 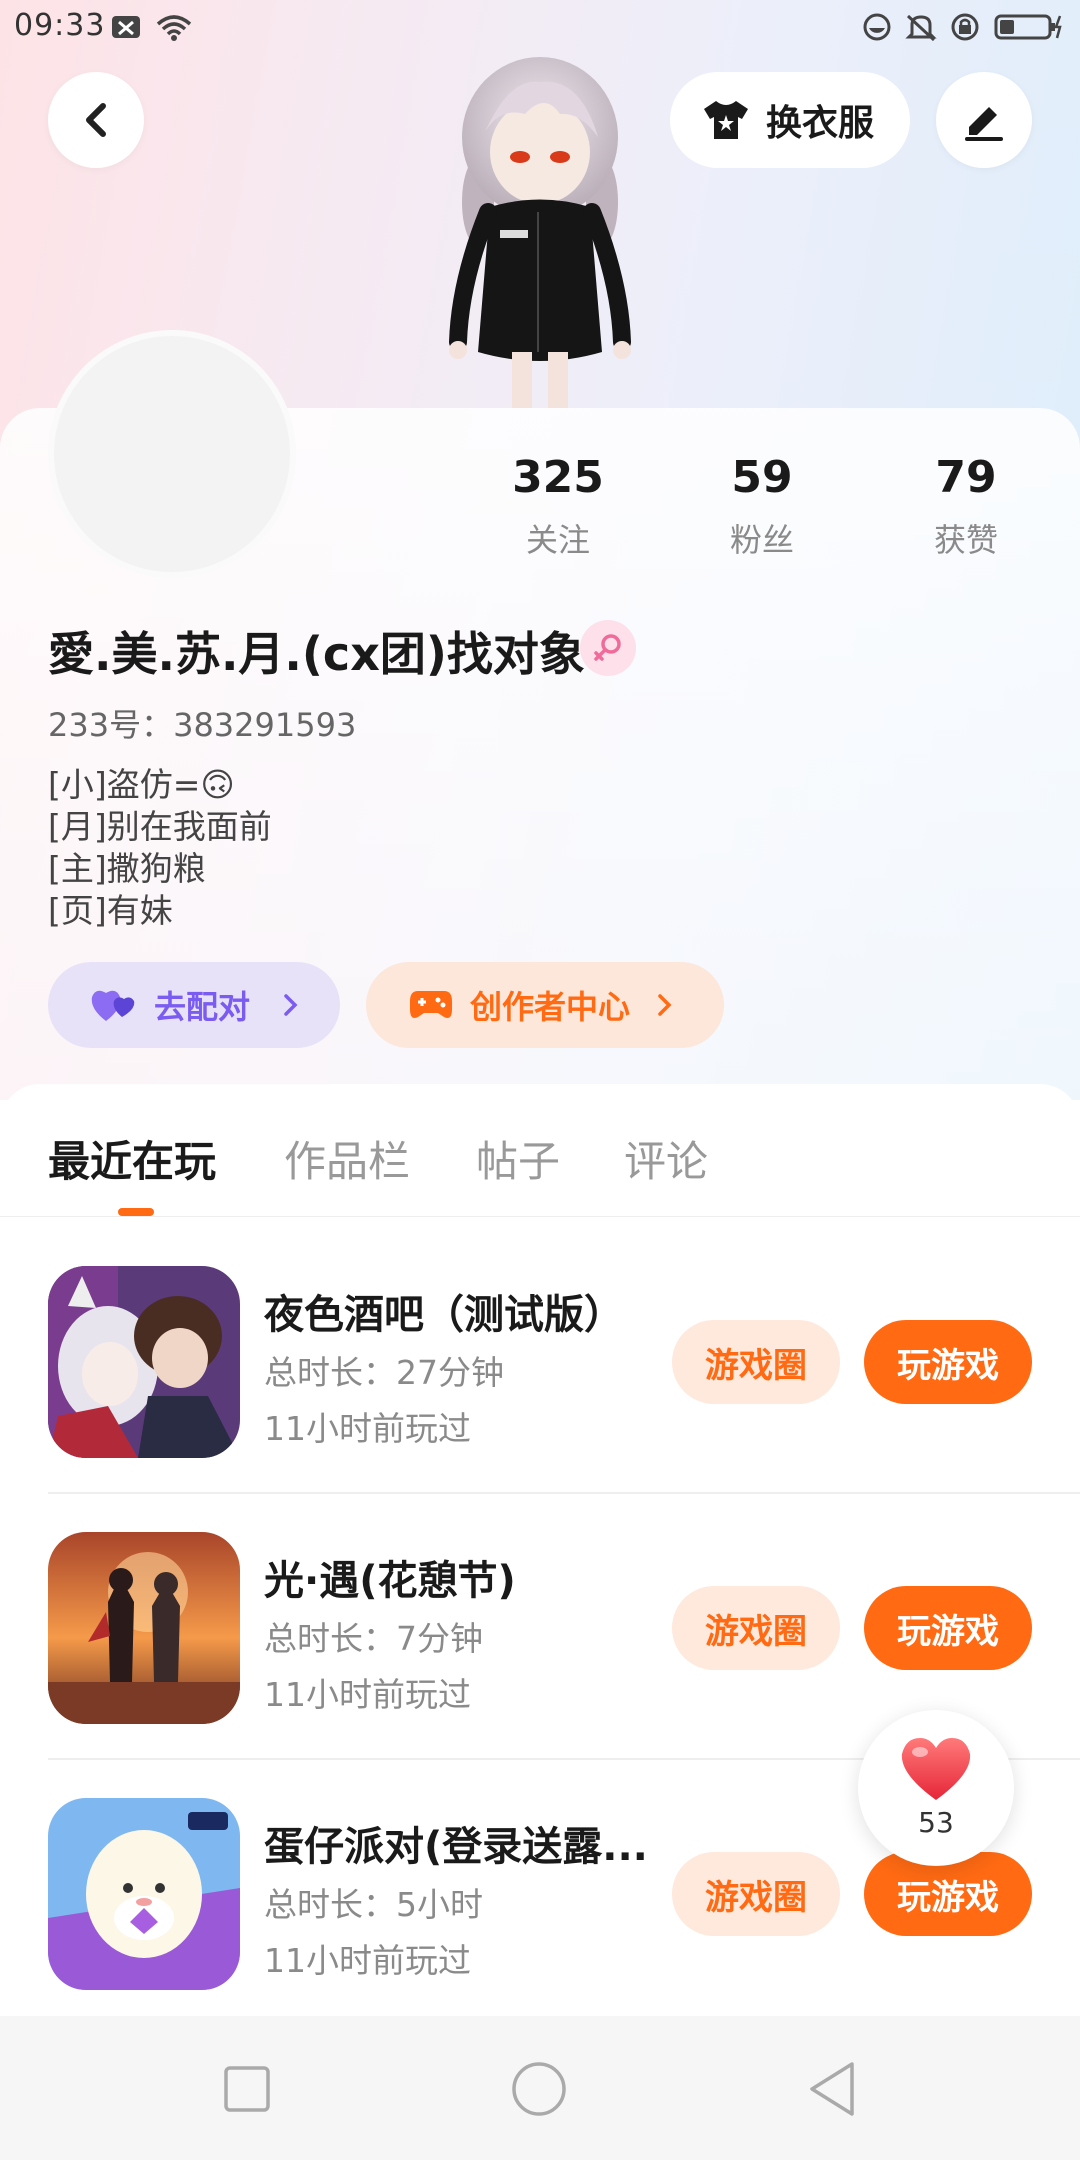 What do you see at coordinates (833, 2089) in the screenshot?
I see `back-nav-icon` at bounding box center [833, 2089].